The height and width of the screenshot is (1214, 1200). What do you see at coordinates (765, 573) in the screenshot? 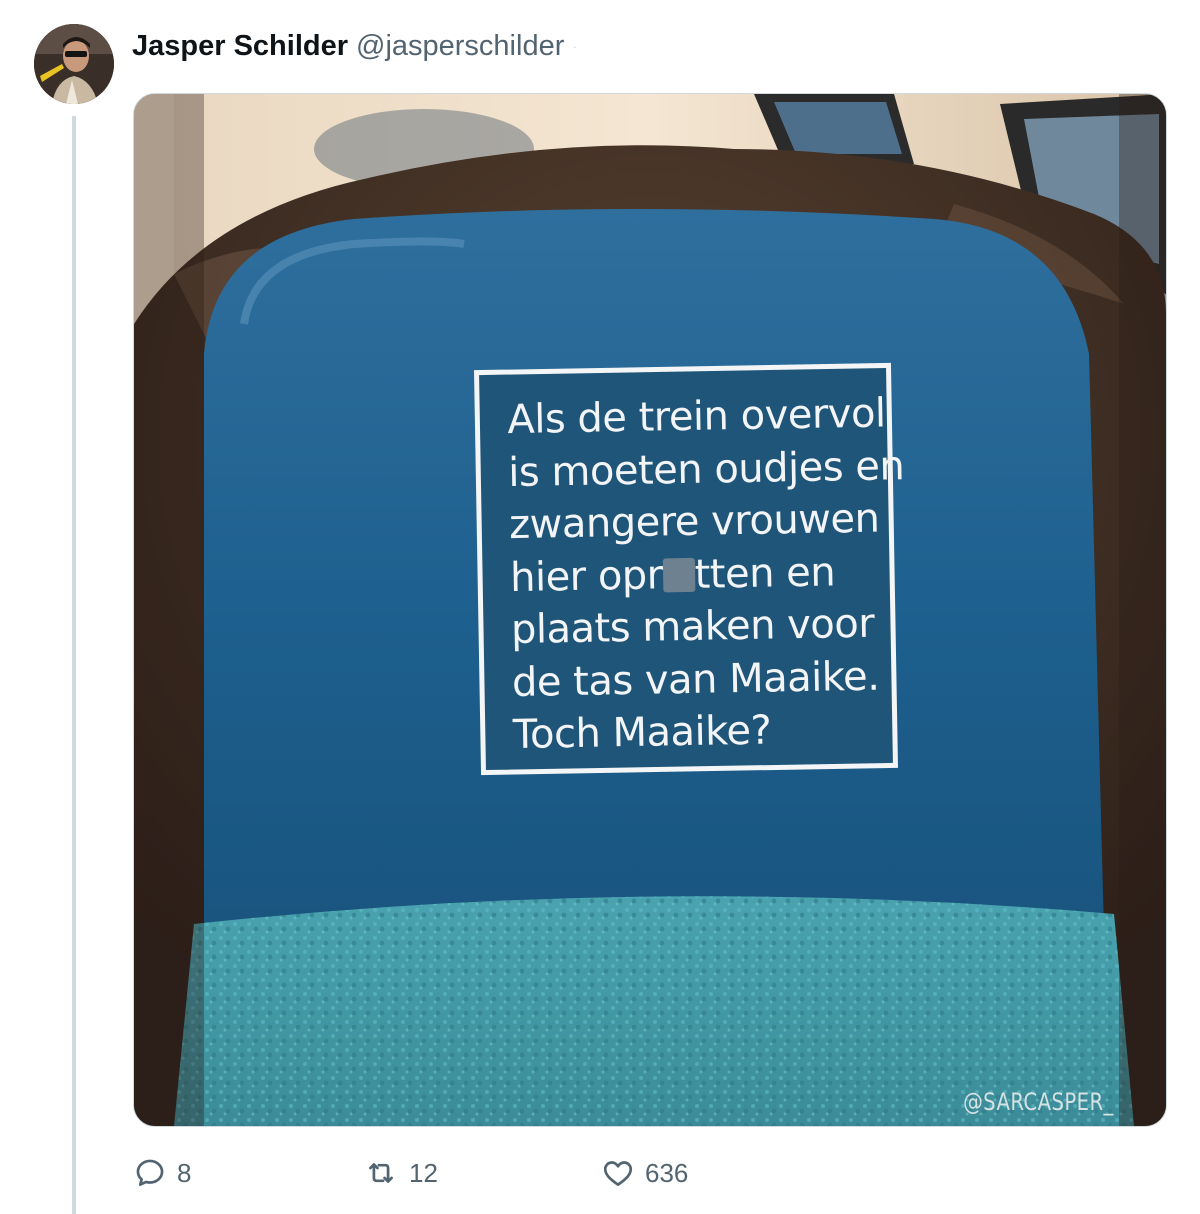
I see `sign-line-4-end: tten en` at bounding box center [765, 573].